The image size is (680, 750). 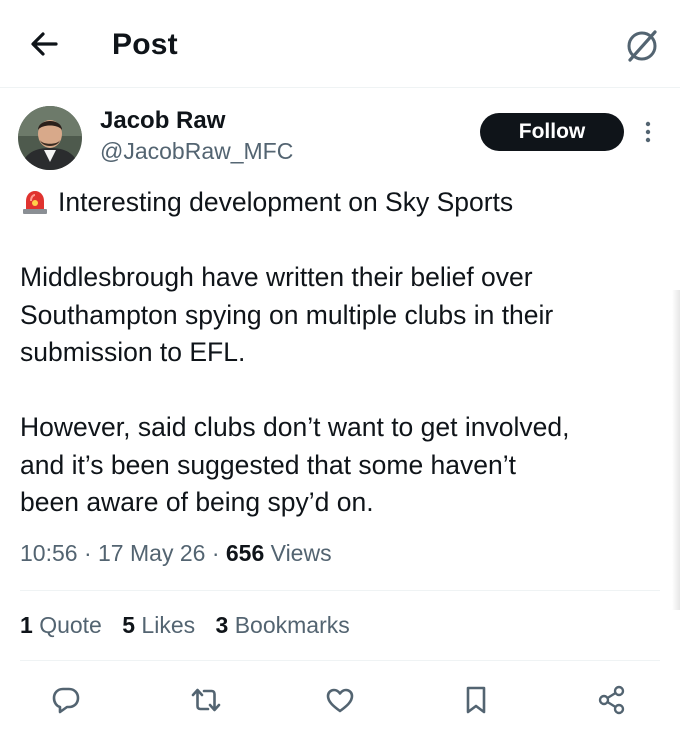 What do you see at coordinates (26, 625) in the screenshot?
I see `quotes-count: 1` at bounding box center [26, 625].